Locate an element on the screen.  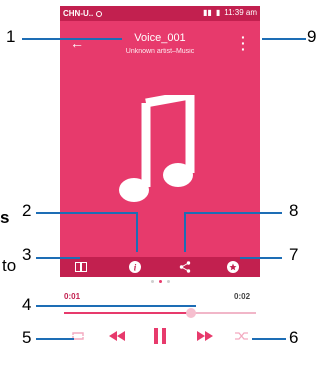
cropped-text-fragment: s is located at coordinates (5, 217).